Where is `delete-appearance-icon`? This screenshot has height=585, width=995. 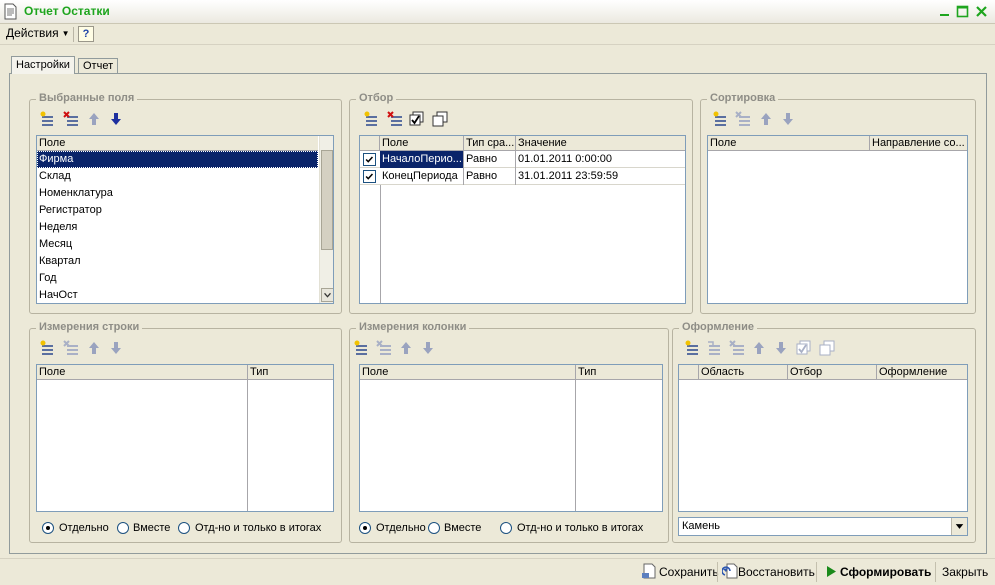 delete-appearance-icon is located at coordinates (737, 348).